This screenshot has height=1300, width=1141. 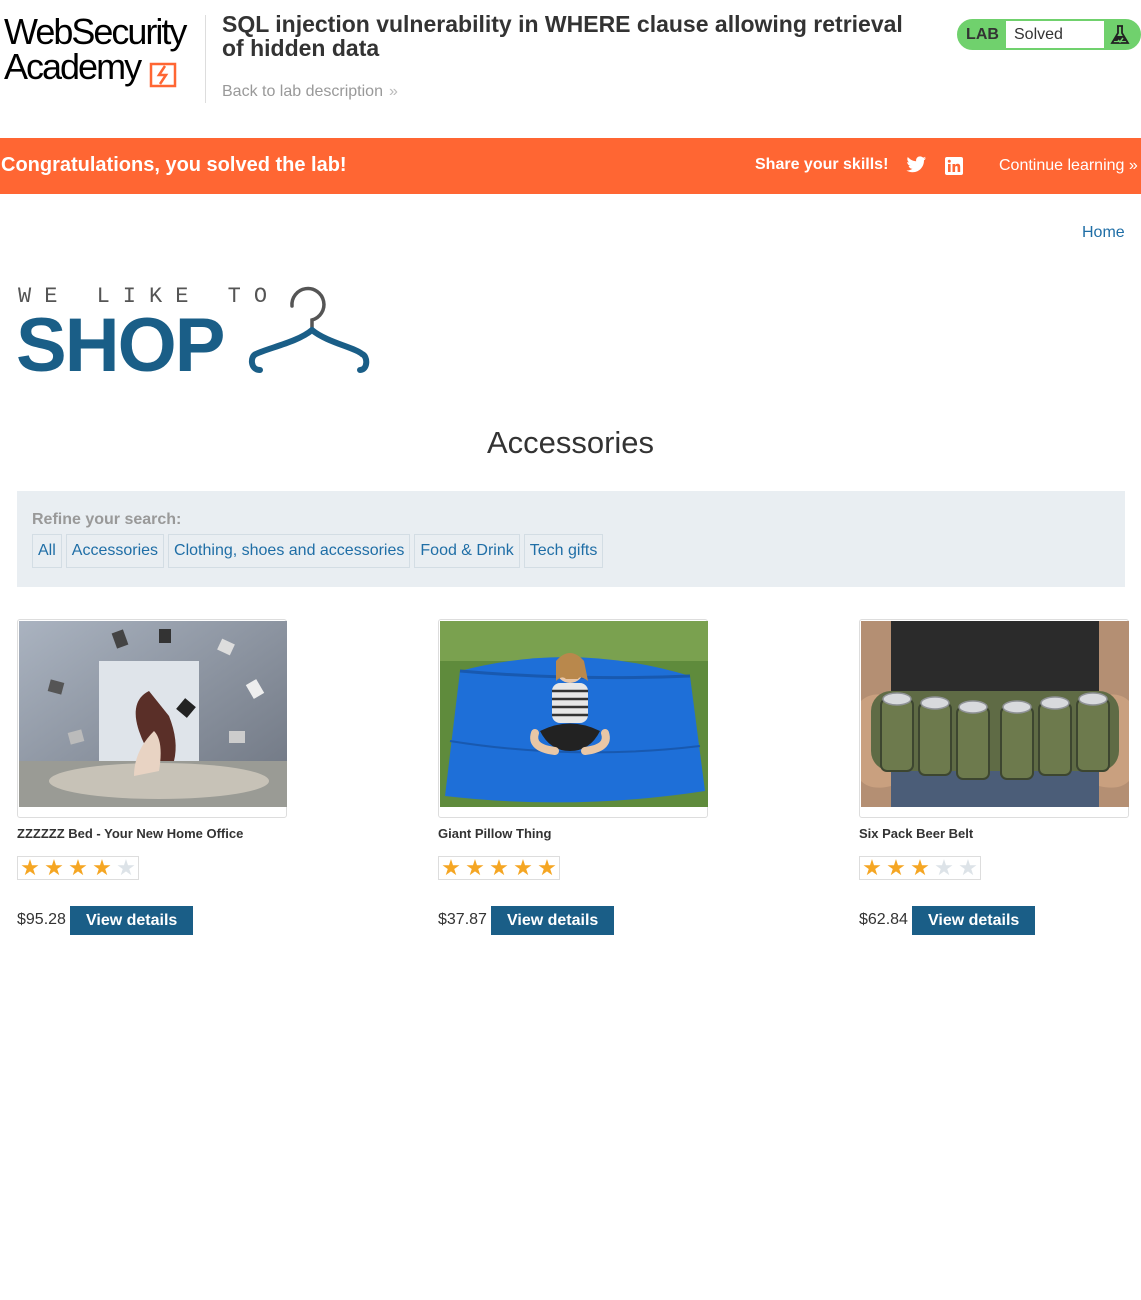 I want to click on filter-all: All, so click(x=47, y=551).